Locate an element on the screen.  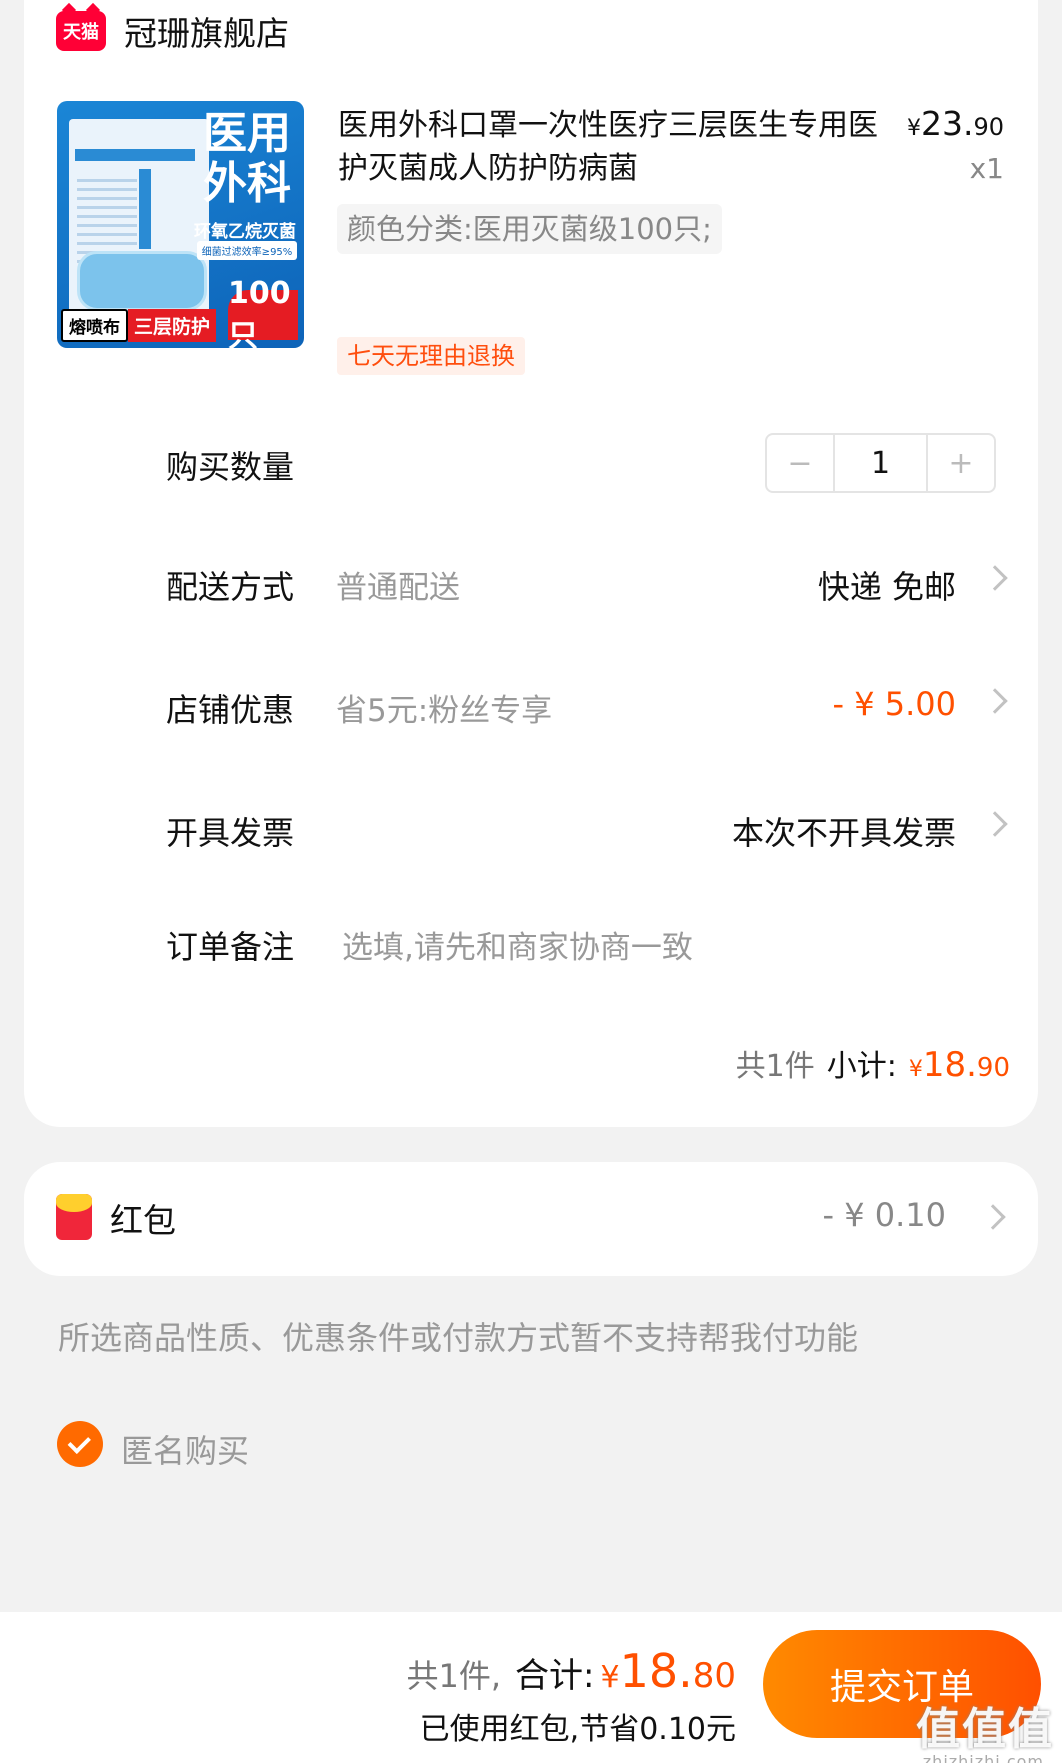
mask-graphic is located at coordinates (142, 281).